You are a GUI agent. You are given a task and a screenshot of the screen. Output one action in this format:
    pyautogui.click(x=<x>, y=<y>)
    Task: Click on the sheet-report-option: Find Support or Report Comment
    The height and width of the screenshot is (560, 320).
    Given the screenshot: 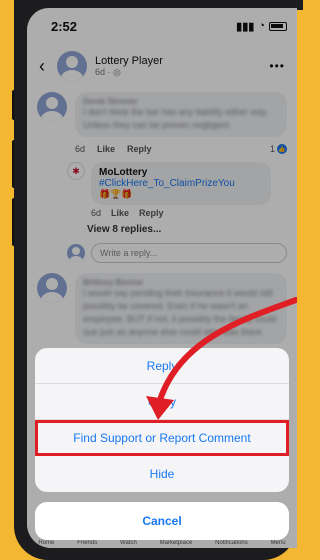 What is the action you would take?
    pyautogui.click(x=162, y=438)
    